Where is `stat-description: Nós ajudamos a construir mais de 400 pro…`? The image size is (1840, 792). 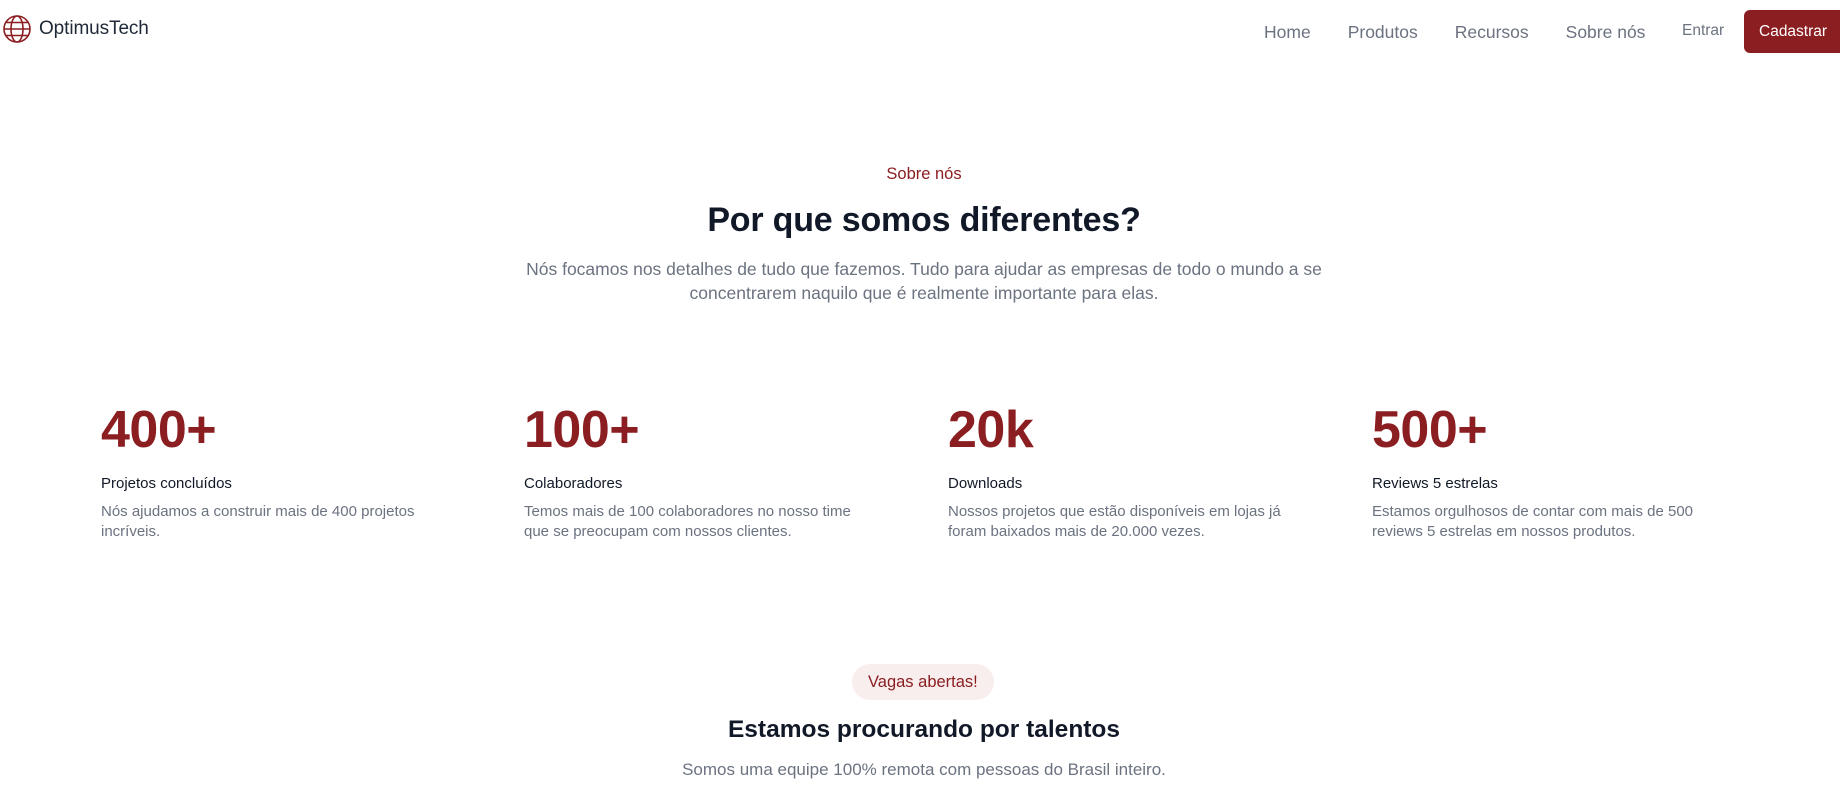 stat-description: Nós ajudamos a construir mais de 400 pro… is located at coordinates (258, 521).